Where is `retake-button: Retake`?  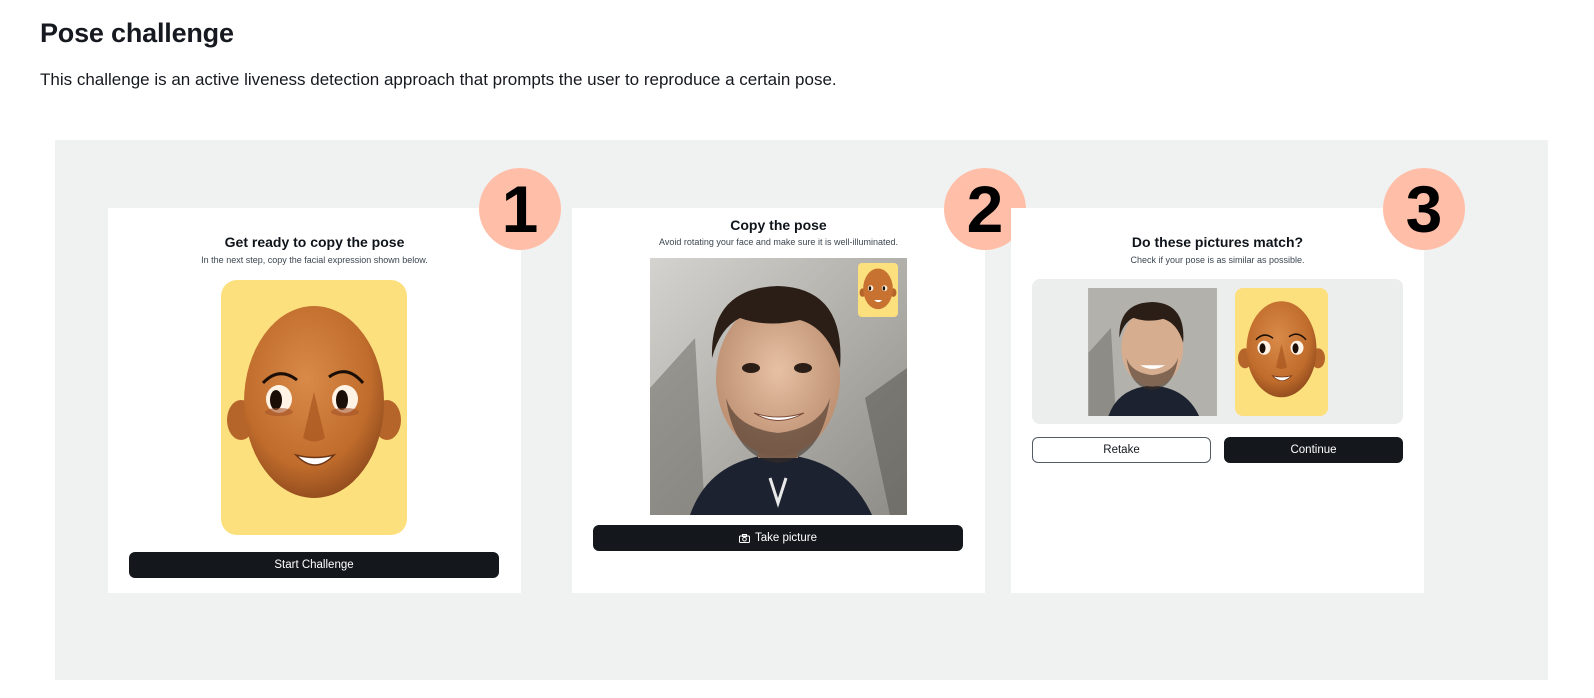 retake-button: Retake is located at coordinates (1121, 450).